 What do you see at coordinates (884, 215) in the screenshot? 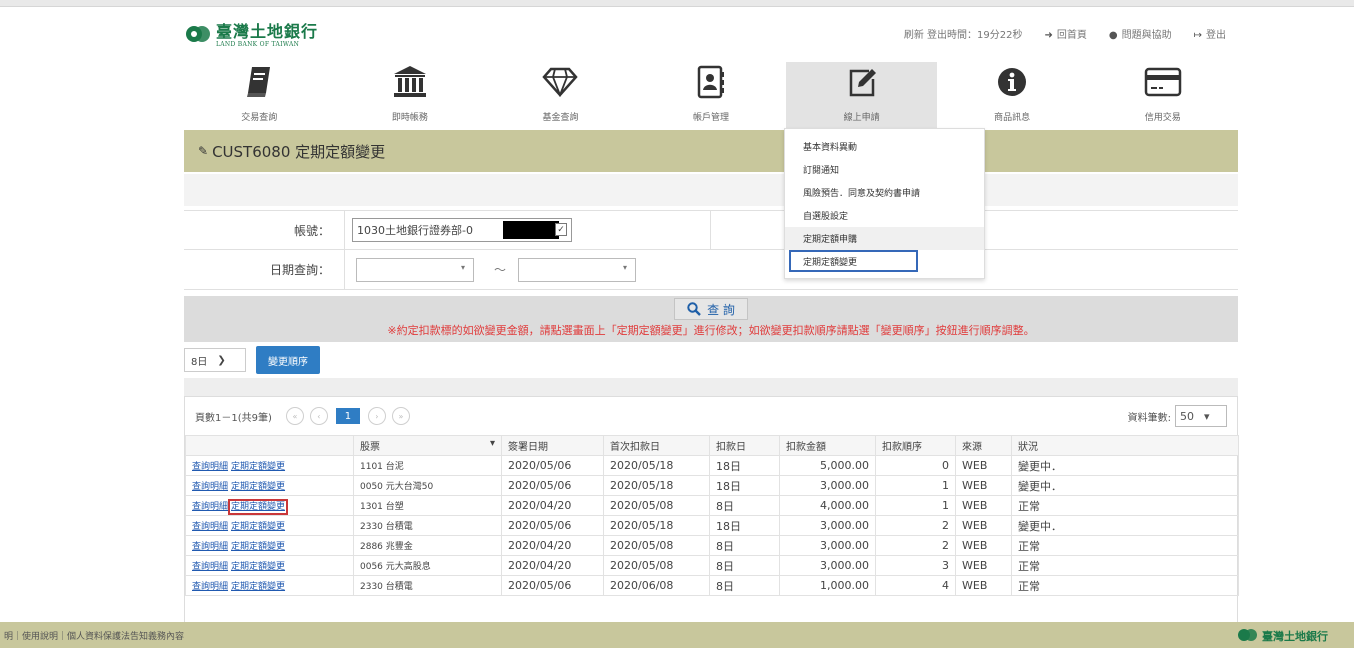
I see `menu-item-watchlist: 自選股設定` at bounding box center [884, 215].